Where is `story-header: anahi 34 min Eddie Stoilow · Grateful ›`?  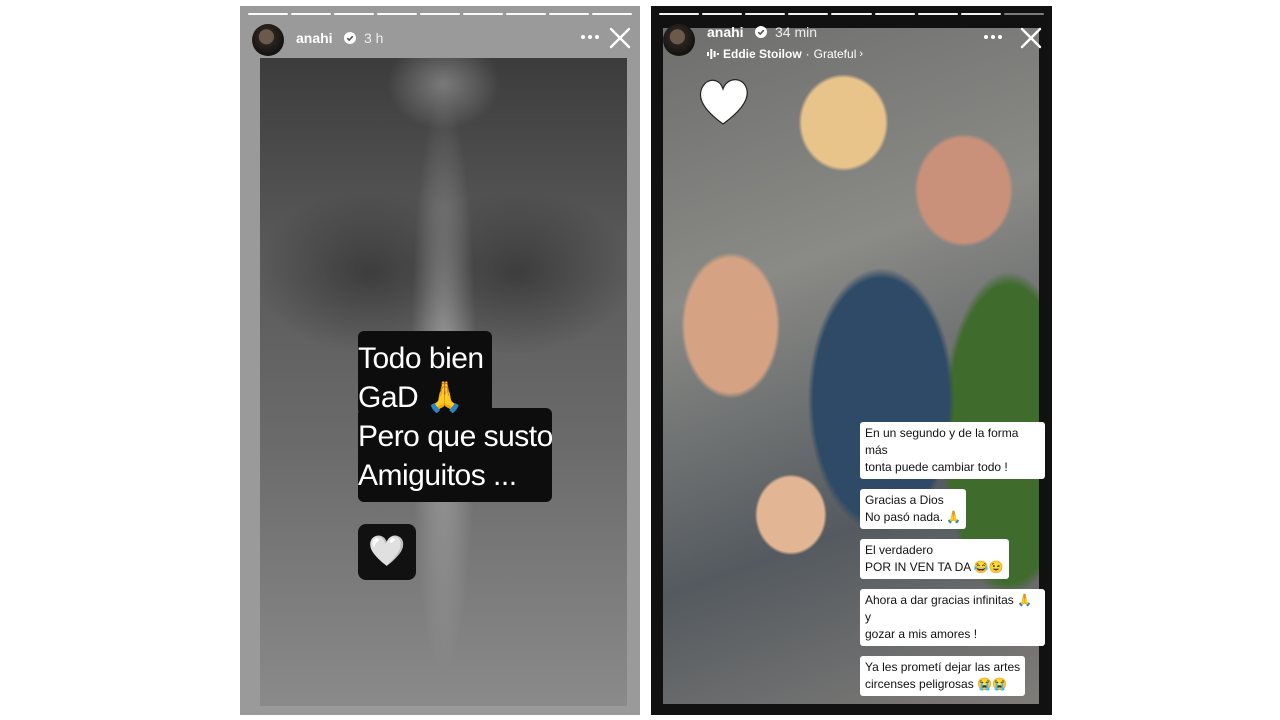
story-header: anahi 34 min Eddie Stoilow · Grateful › is located at coordinates (852, 42).